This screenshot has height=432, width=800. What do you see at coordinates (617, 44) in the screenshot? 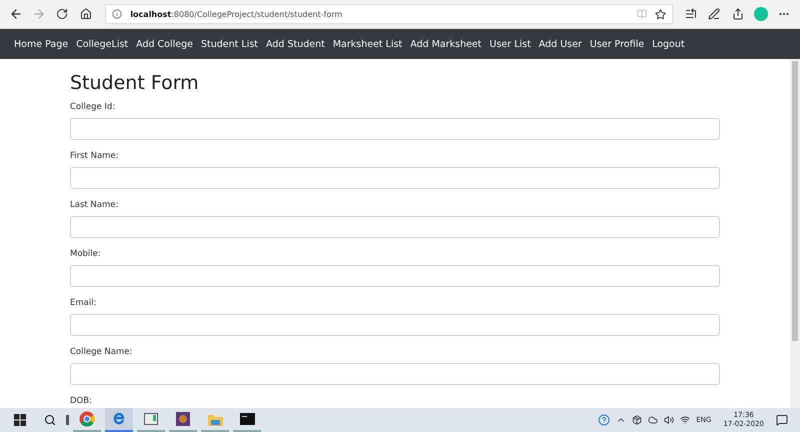
I see `nav-link: User Profile` at bounding box center [617, 44].